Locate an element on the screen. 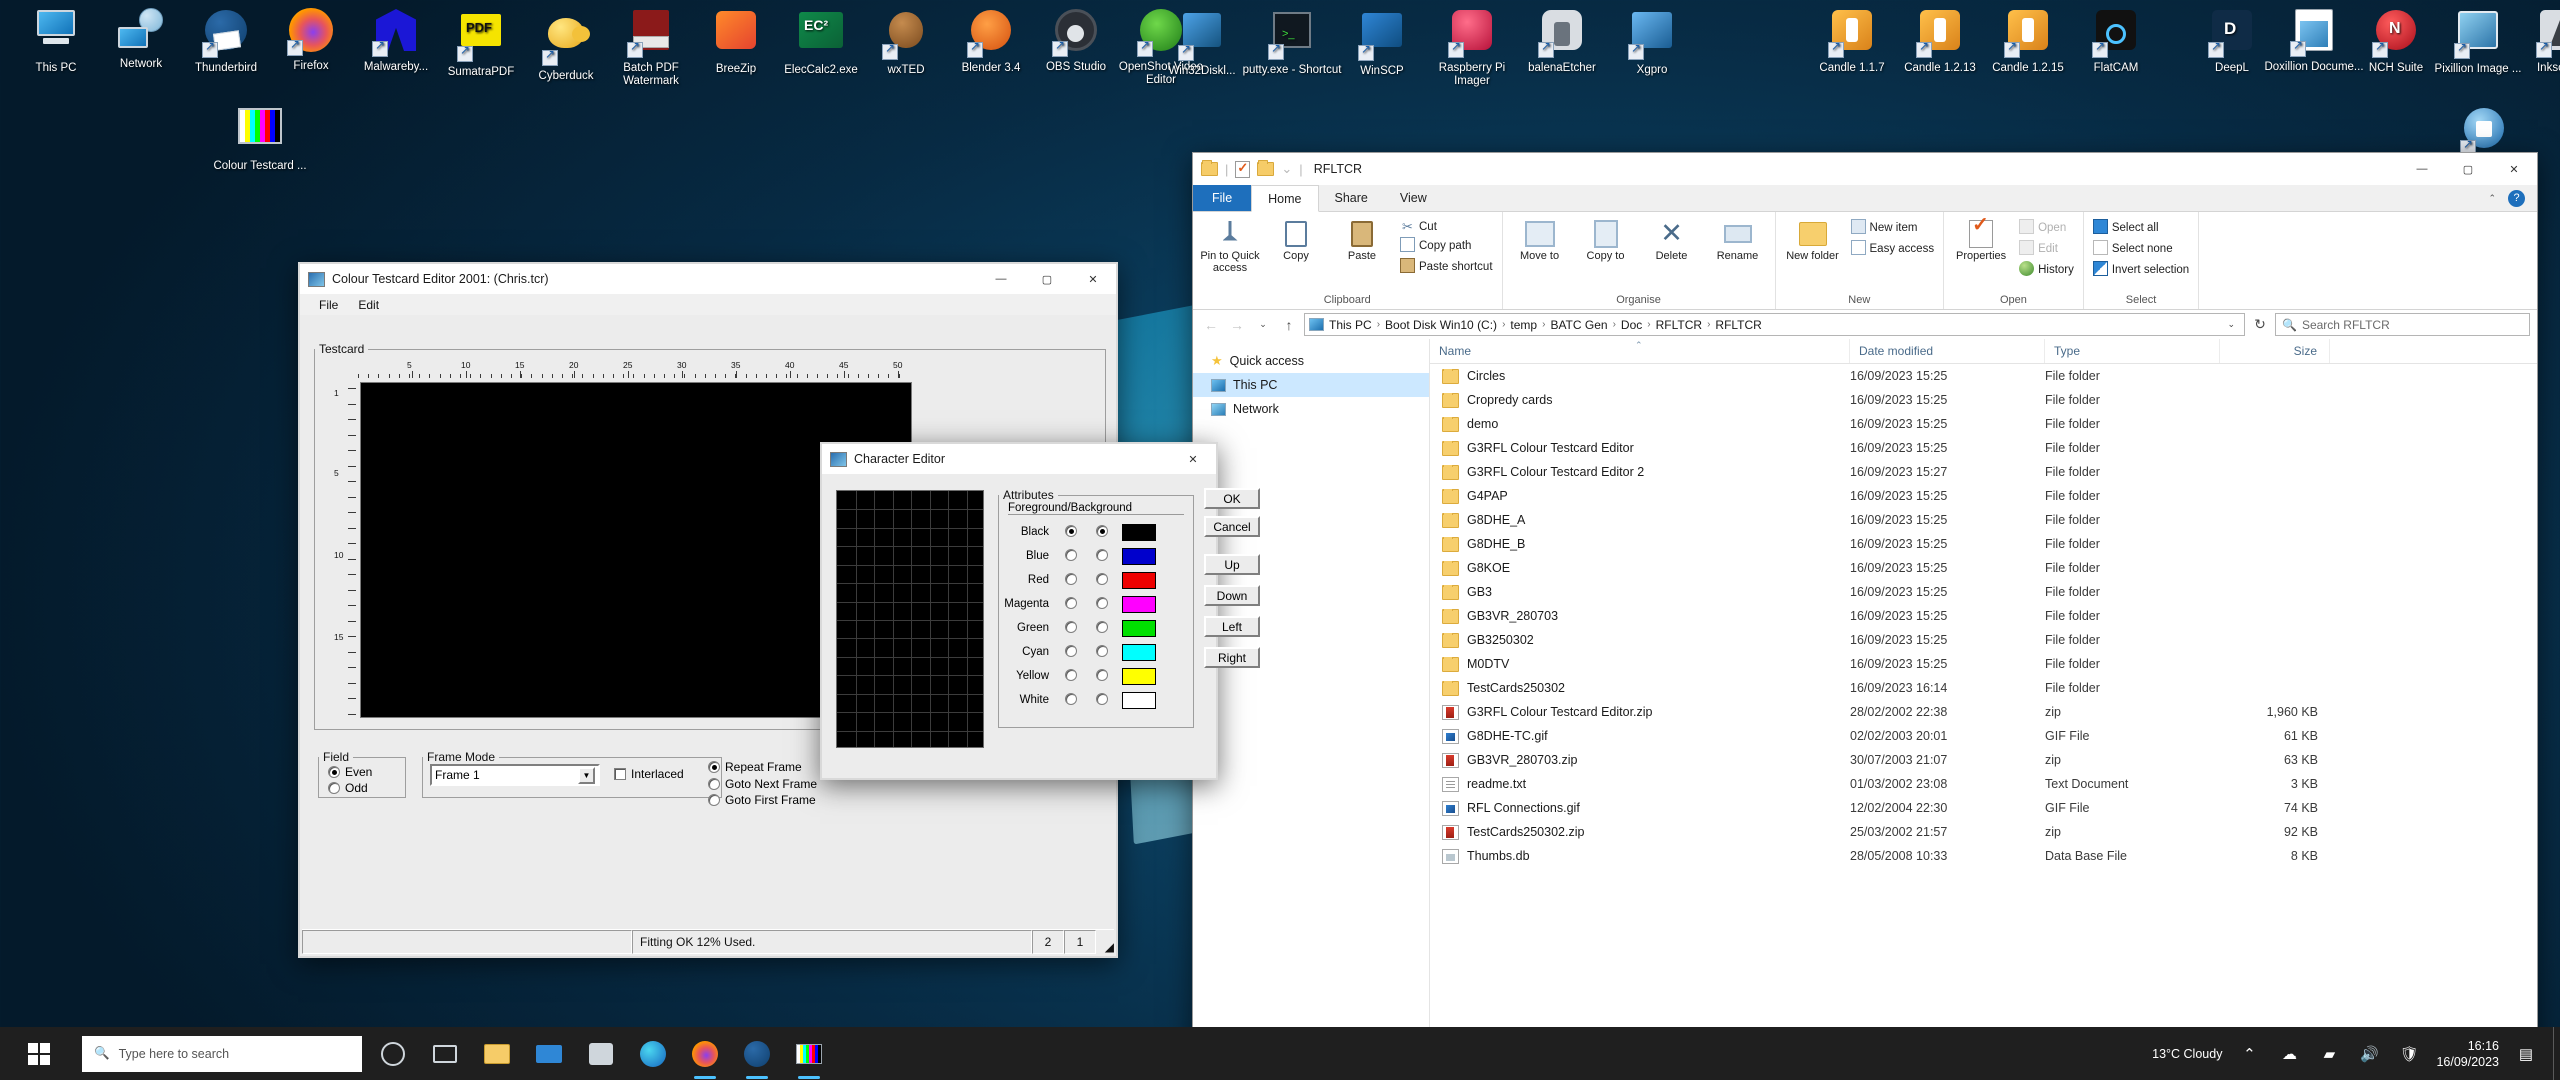 Image resolution: width=2560 pixels, height=1080 pixels. colour-attribute-list: Black Blue Red Magenta Green Cyan Yellow White is located at coordinates (1080, 616).